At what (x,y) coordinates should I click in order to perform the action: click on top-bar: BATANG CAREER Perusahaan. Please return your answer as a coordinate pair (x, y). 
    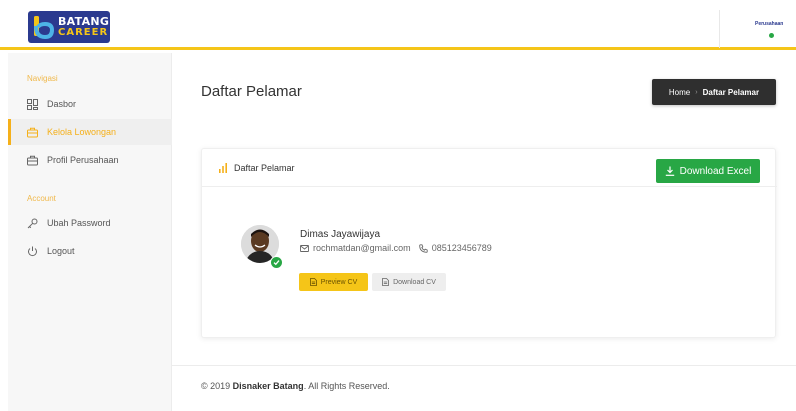
    Looking at the image, I should click on (398, 25).